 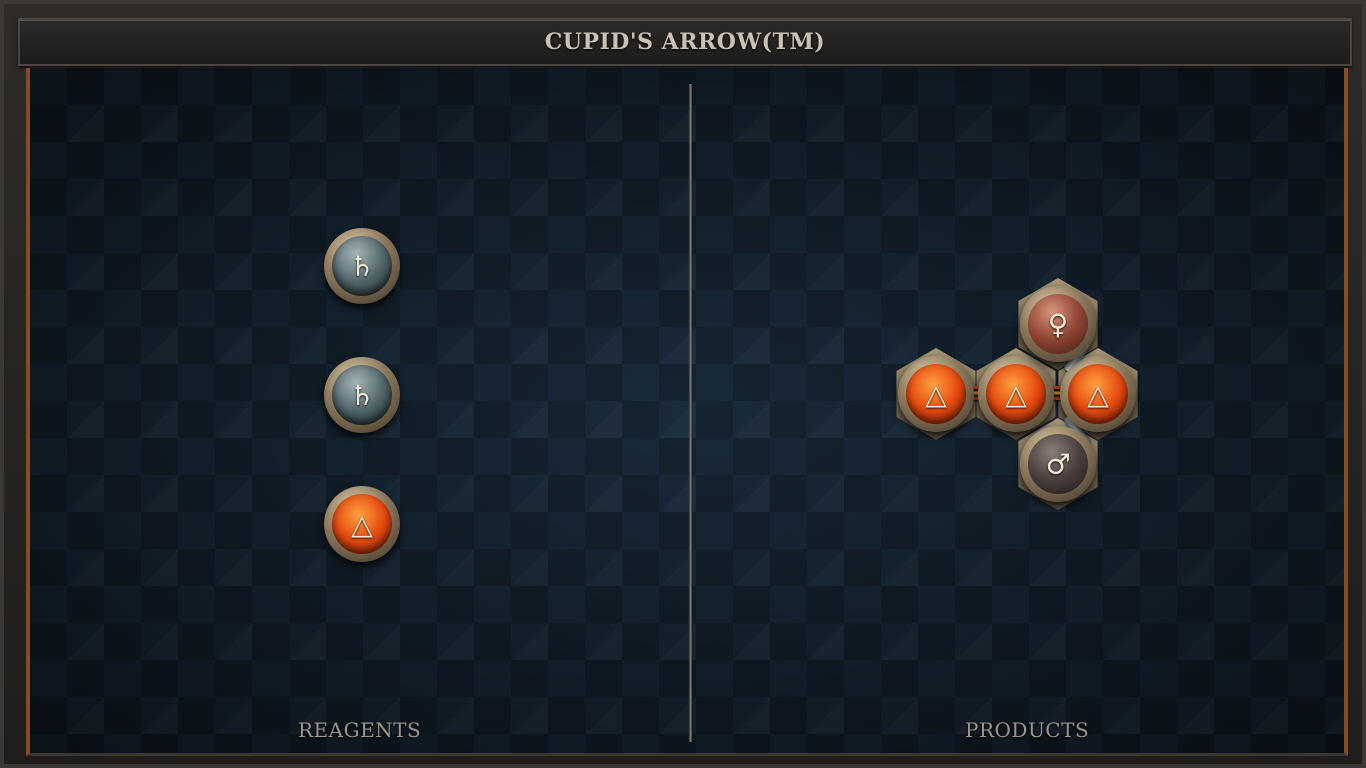 I want to click on product-atom-iron: ♂, so click(x=1058, y=464).